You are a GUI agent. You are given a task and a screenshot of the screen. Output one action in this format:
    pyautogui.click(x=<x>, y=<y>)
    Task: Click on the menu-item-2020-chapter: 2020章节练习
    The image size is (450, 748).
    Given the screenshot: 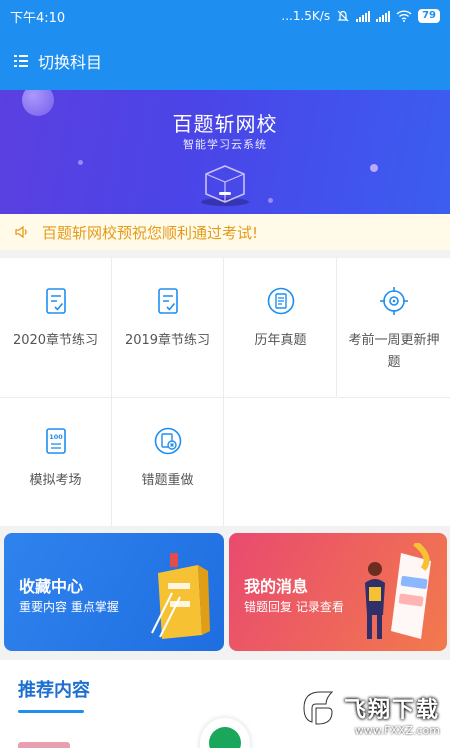 What is the action you would take?
    pyautogui.click(x=56, y=328)
    